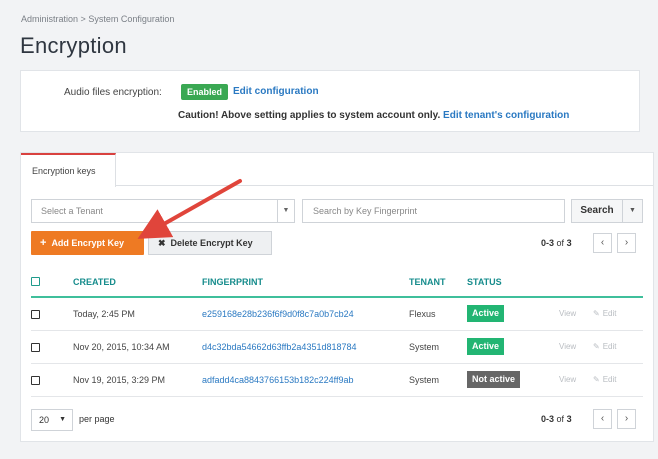 This screenshot has width=658, height=459. Describe the element at coordinates (119, 380) in the screenshot. I see `created-cell: Nov 19, 2015, 3:29 PM` at that location.